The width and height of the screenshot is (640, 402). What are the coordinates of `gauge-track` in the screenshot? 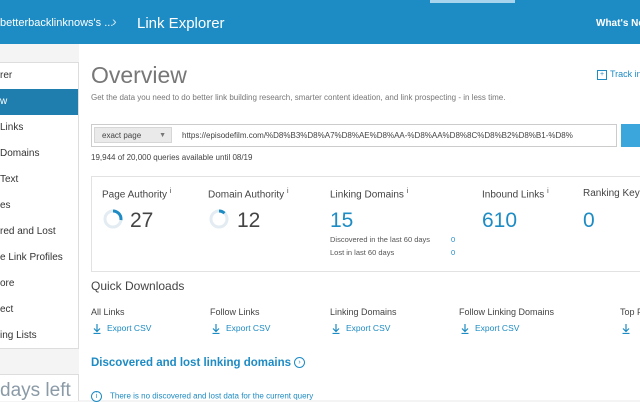 It's located at (219, 219).